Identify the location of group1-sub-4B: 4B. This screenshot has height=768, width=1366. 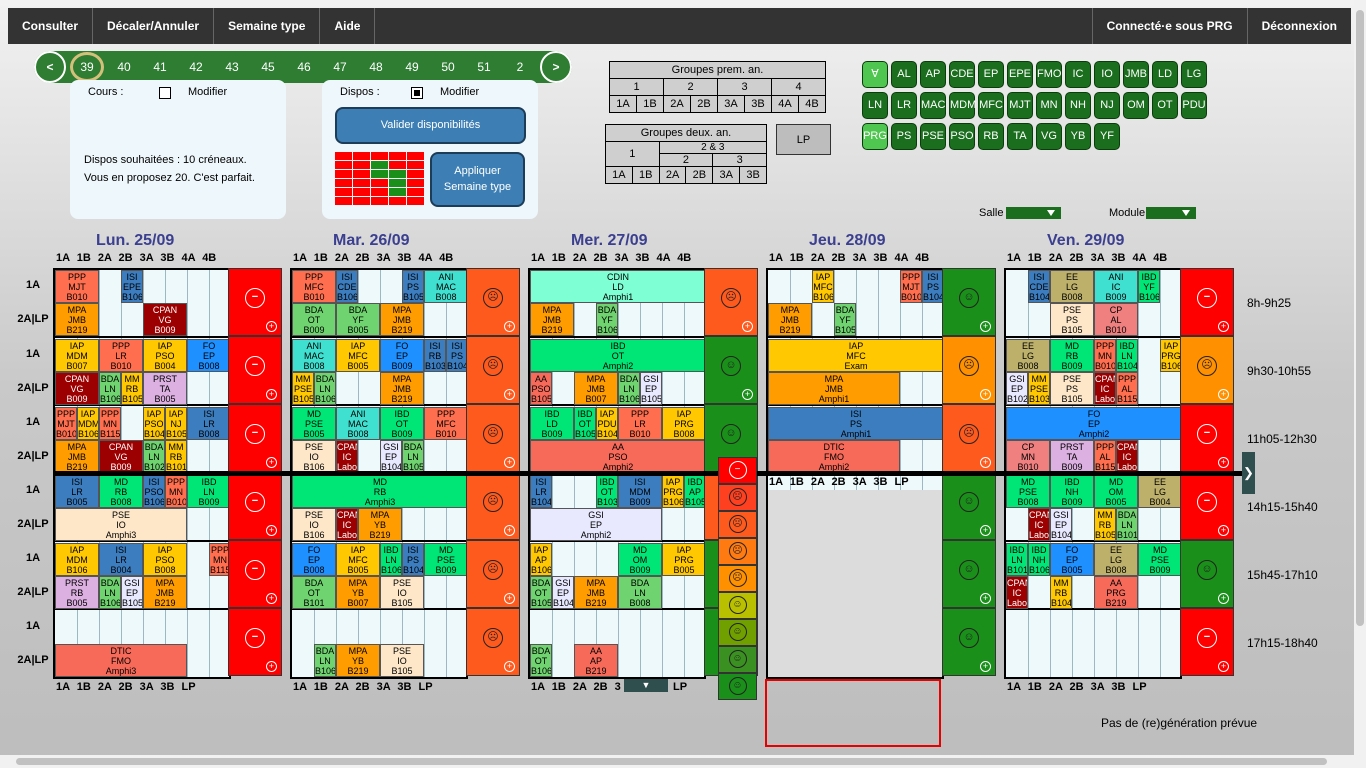
(812, 104).